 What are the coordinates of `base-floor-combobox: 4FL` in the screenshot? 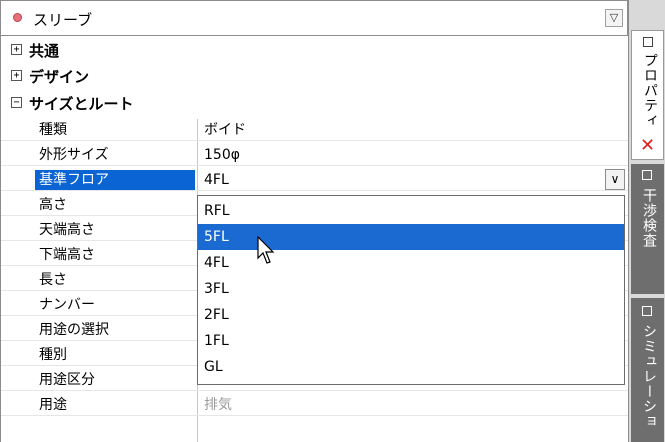 It's located at (216, 180).